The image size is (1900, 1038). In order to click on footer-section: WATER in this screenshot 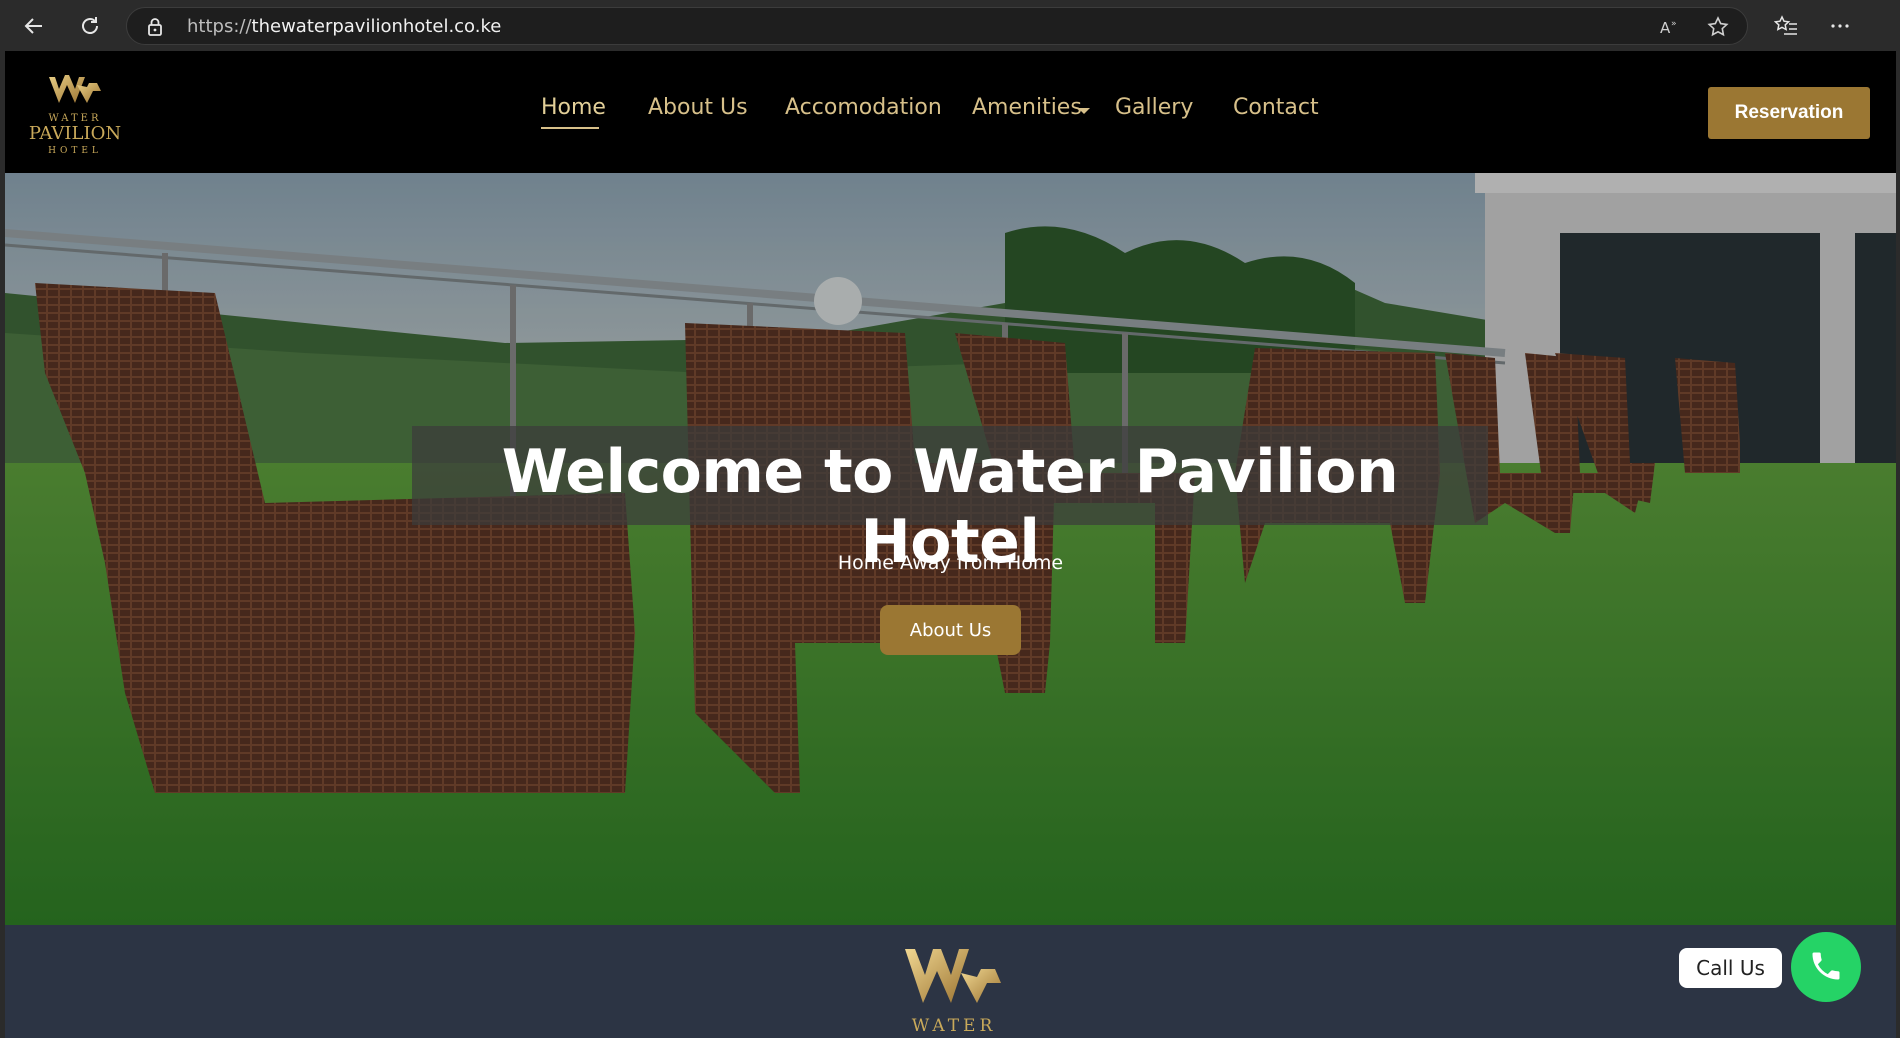, I will do `click(950, 981)`.